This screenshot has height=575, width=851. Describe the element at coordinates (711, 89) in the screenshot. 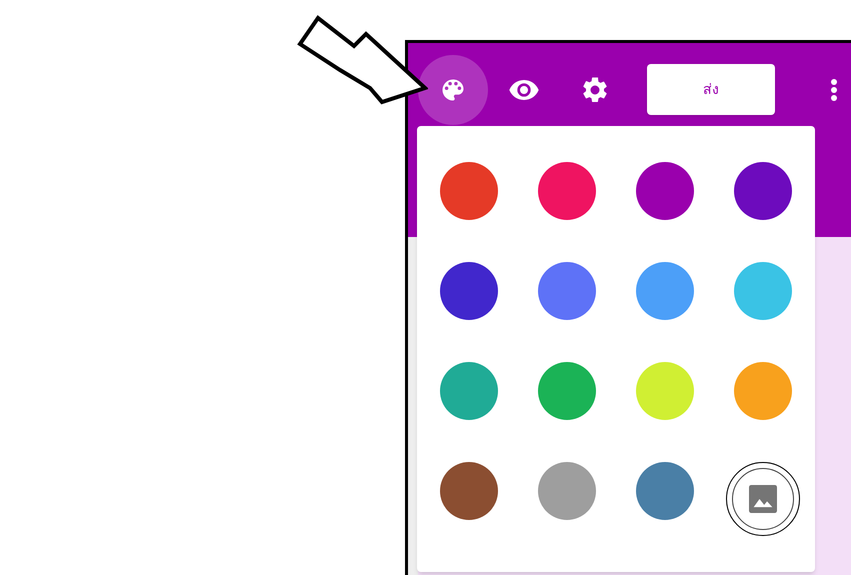

I see `send-button: ส่ง` at that location.